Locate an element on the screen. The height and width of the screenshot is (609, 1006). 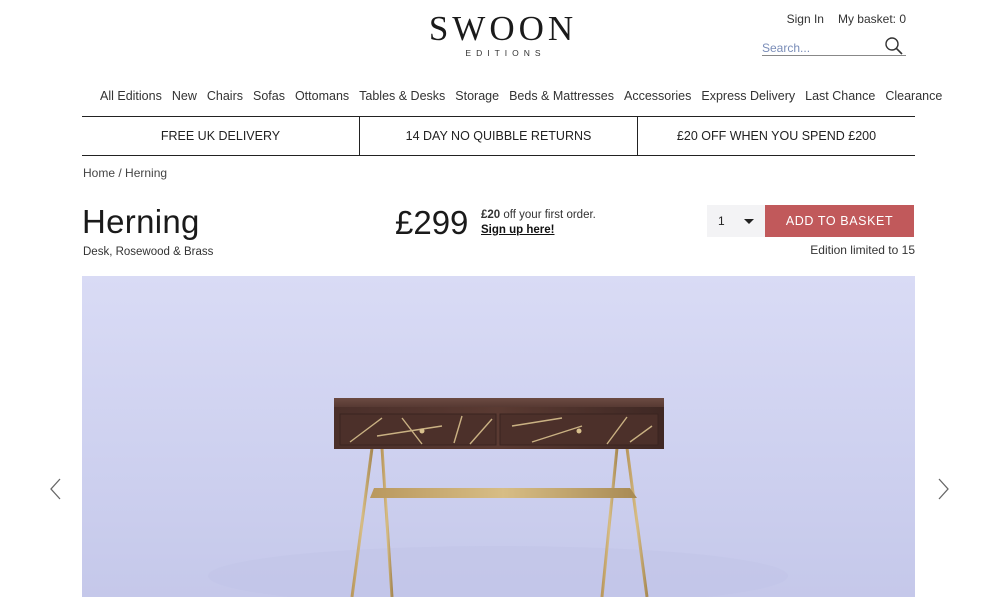
nav-item-storage: Storage is located at coordinates (477, 96).